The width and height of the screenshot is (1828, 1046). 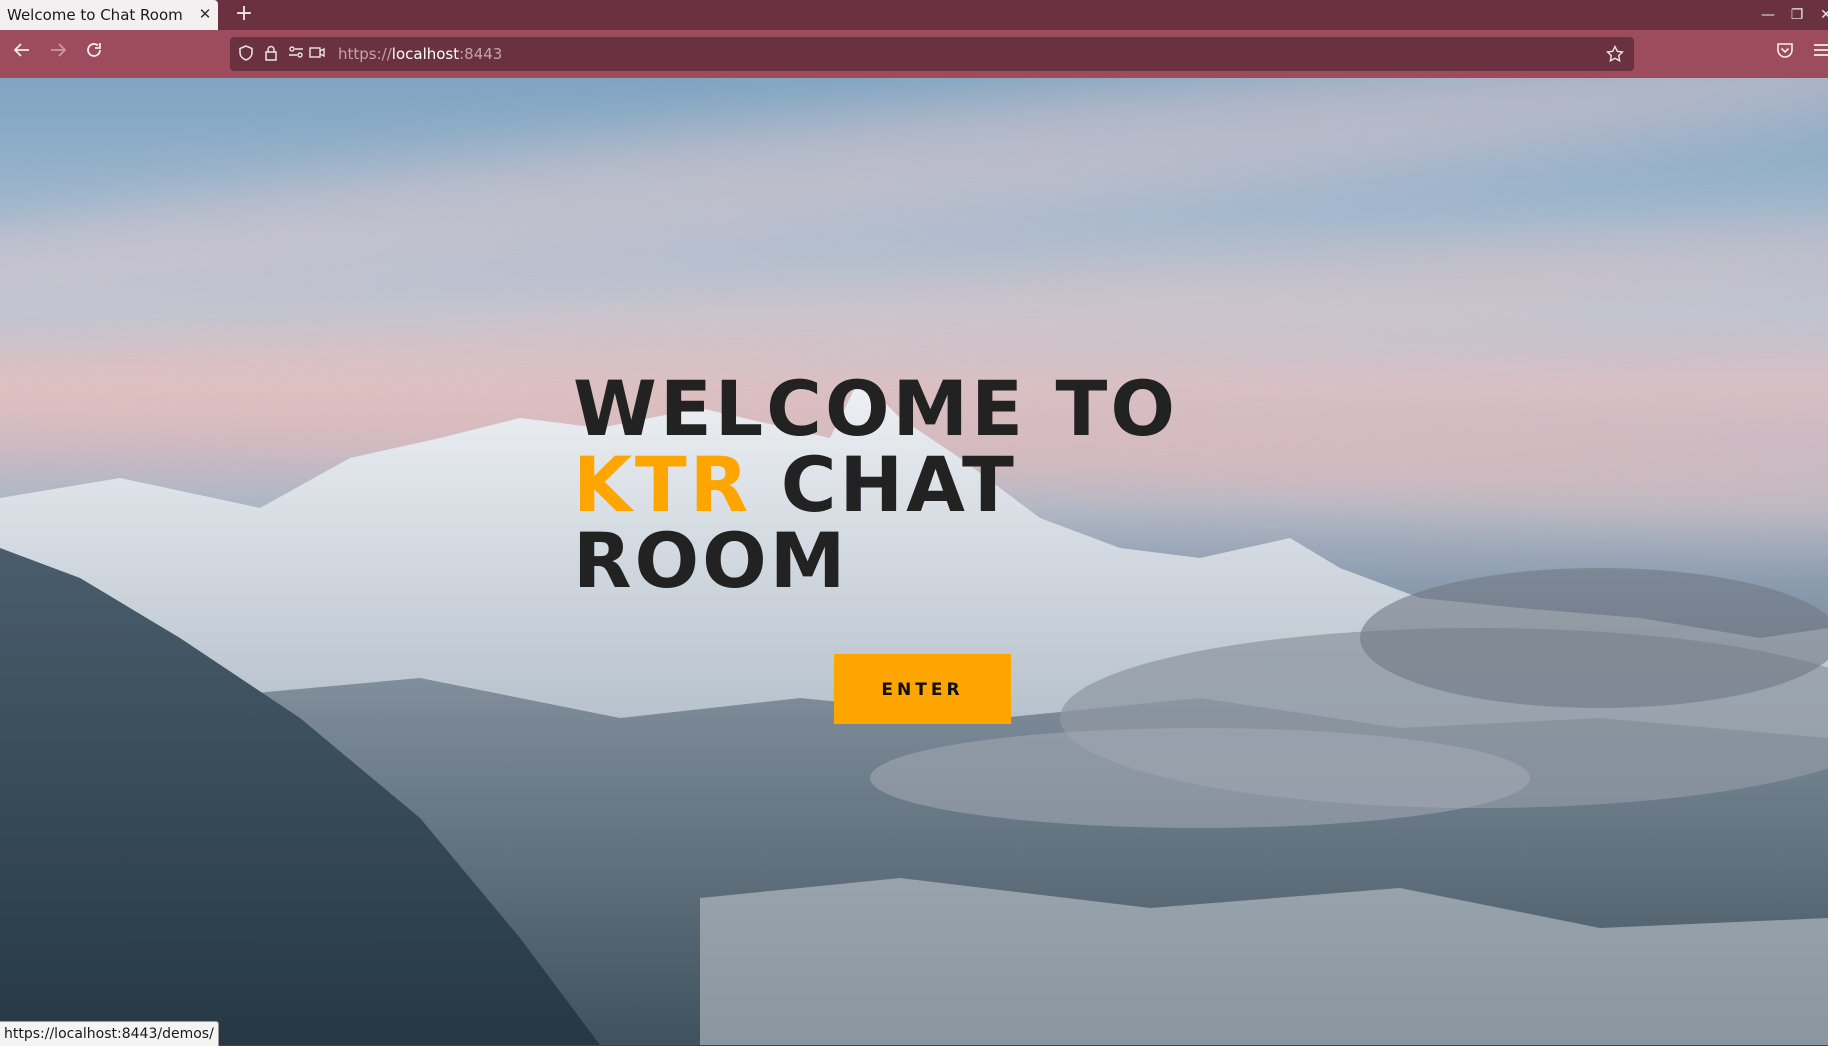 I want to click on reload-icon, so click(x=94, y=54).